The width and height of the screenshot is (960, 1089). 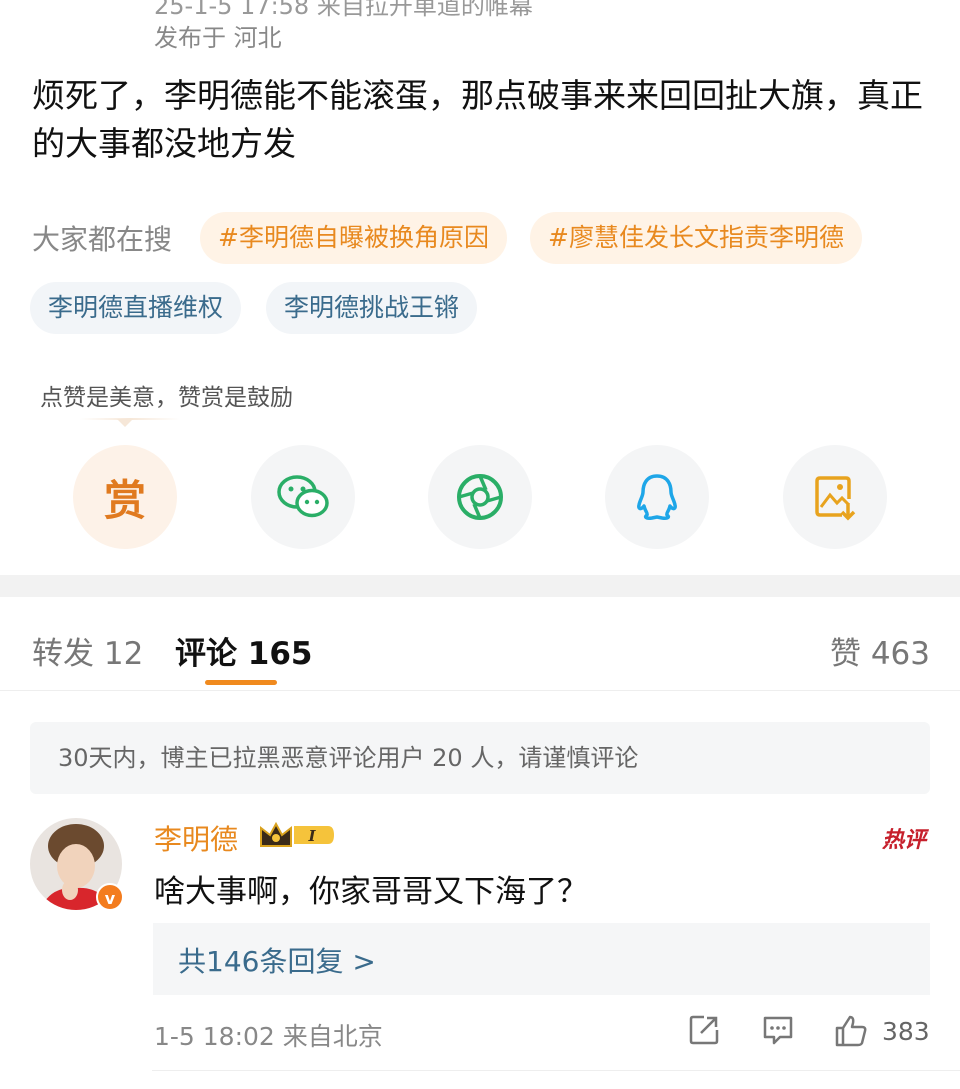 What do you see at coordinates (696, 238) in the screenshot?
I see `search-tag: #廖慧佳发长文指责李明德` at bounding box center [696, 238].